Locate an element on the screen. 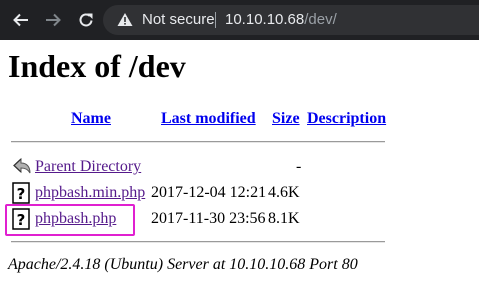 This screenshot has height=290, width=479. sort-by-last-modified-link: Last modified is located at coordinates (208, 119).